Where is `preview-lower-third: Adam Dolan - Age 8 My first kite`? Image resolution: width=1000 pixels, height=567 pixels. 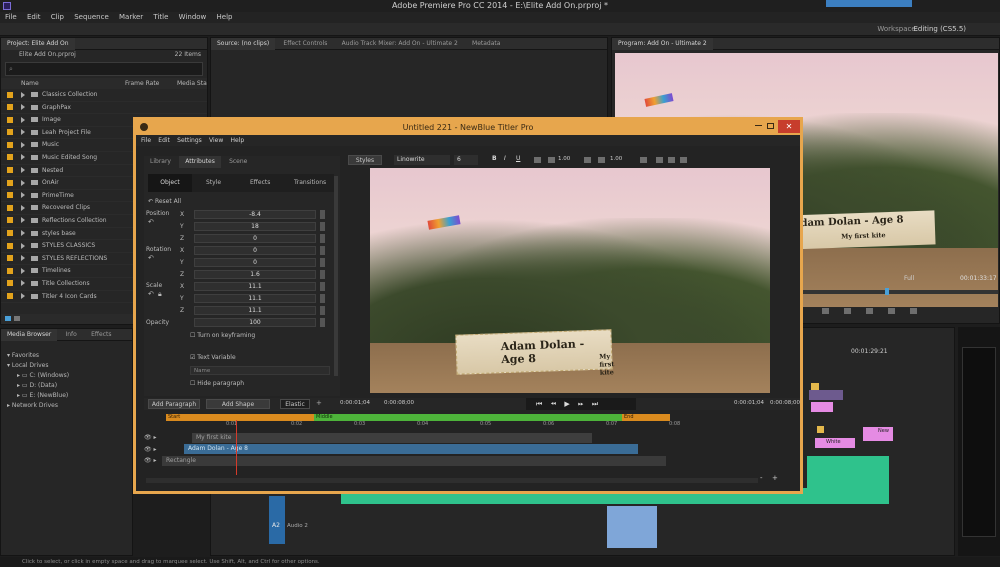
preview-lower-third: Adam Dolan - Age 8 My first kite is located at coordinates (535, 353).